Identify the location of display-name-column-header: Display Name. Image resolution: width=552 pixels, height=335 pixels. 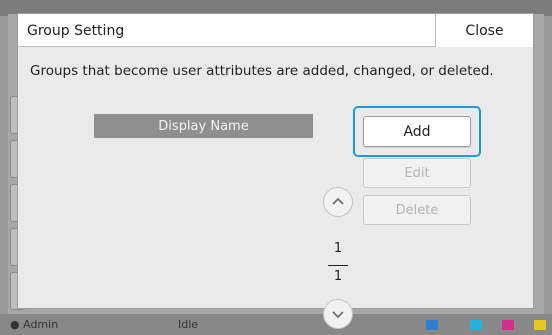
(203, 126).